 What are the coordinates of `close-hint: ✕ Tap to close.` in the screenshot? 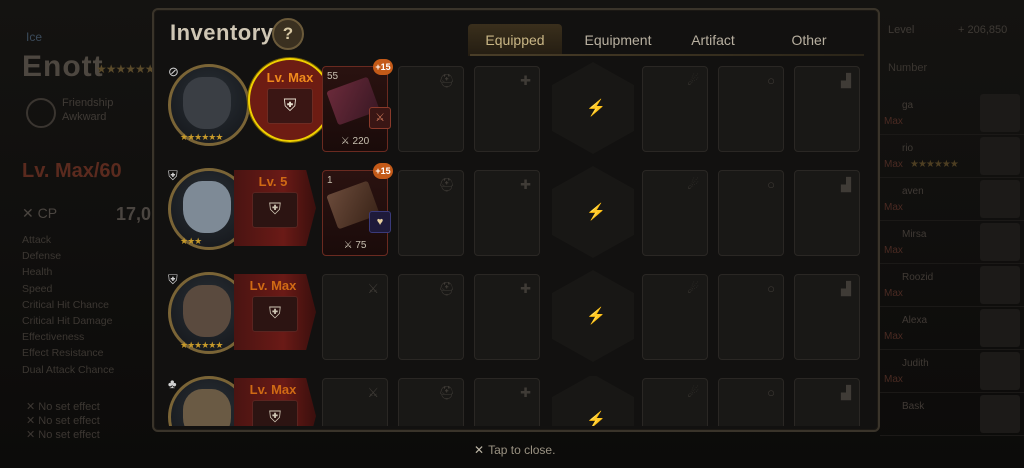 It's located at (514, 450).